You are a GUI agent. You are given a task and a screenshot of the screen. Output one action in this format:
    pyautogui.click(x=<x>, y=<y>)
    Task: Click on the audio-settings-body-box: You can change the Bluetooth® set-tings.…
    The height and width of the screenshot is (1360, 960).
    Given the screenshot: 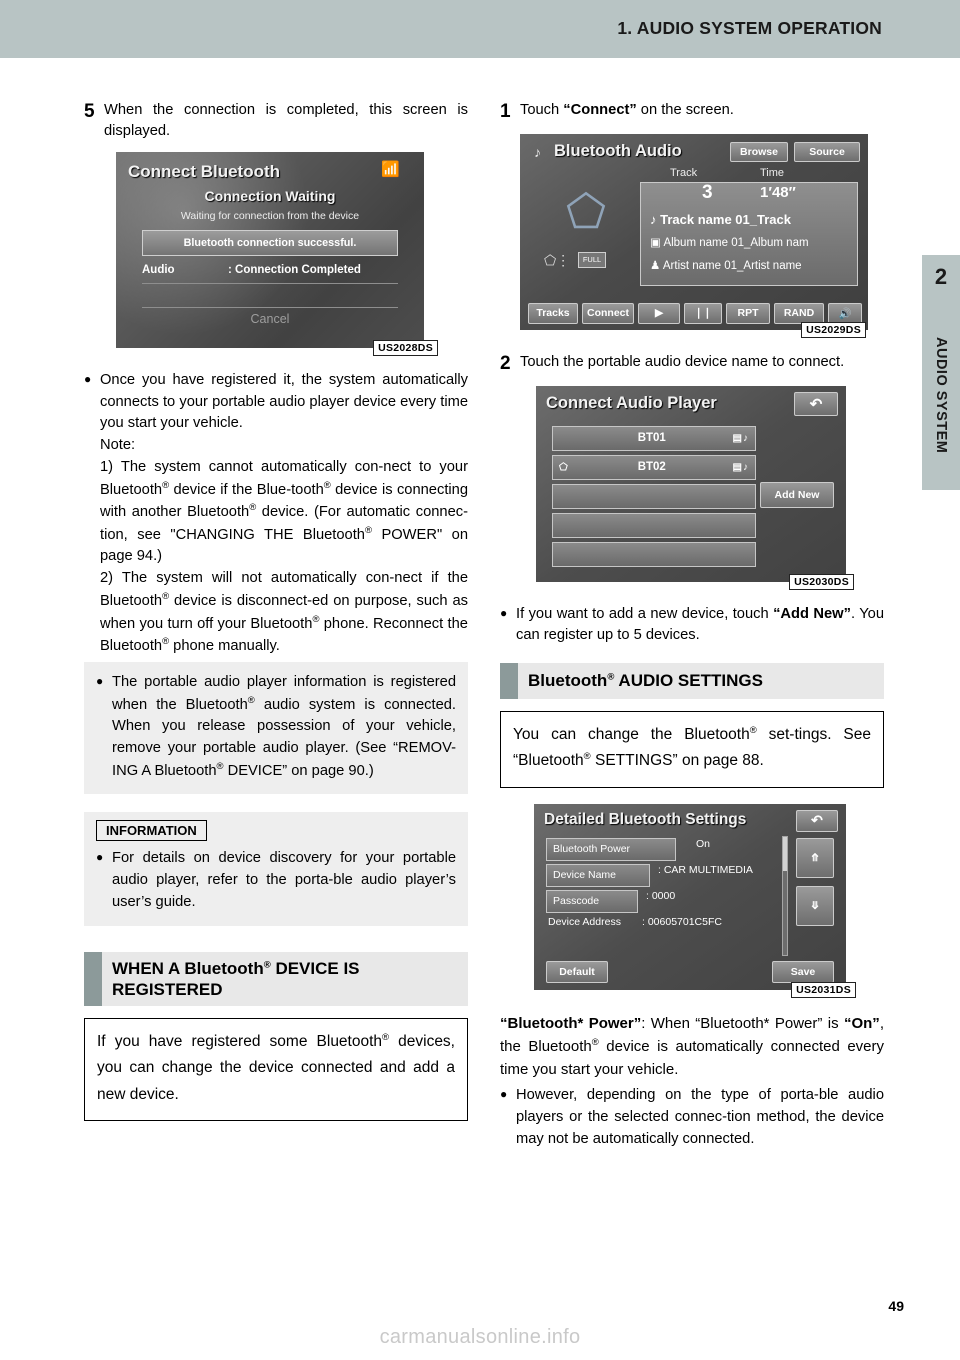 What is the action you would take?
    pyautogui.click(x=692, y=749)
    